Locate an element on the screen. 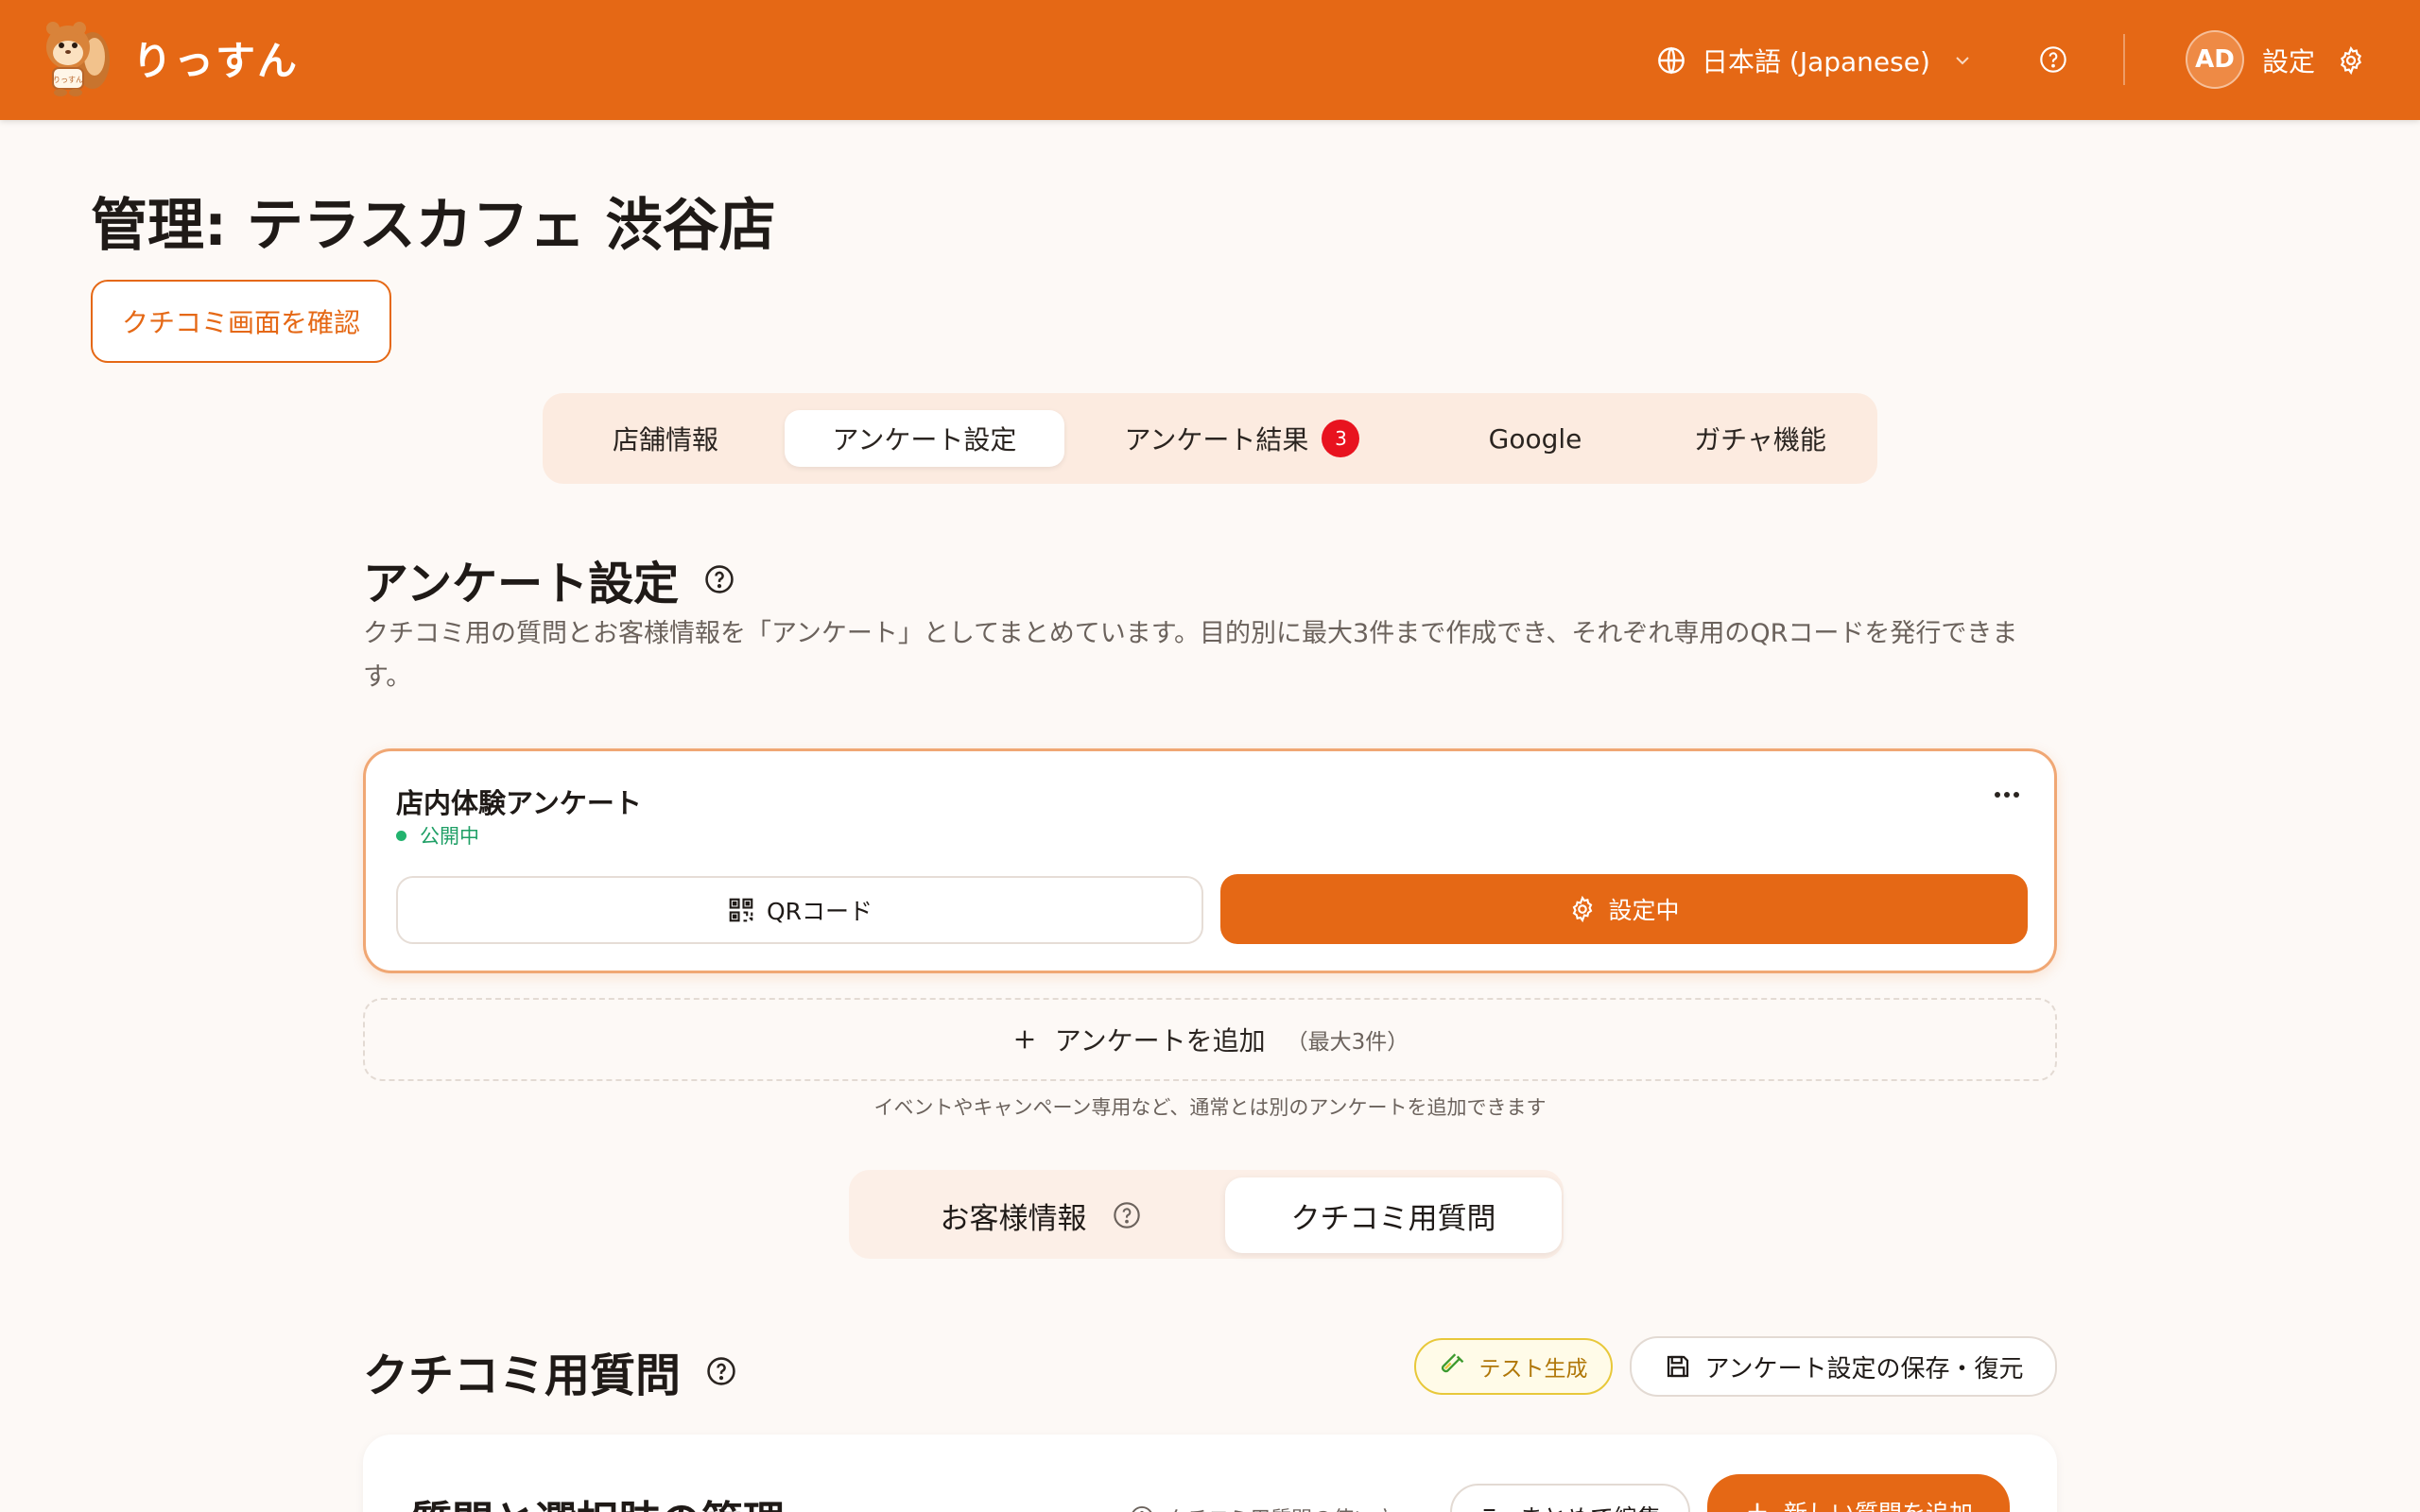 This screenshot has width=2420, height=1512. language-selector: 日本語 (Japanese) is located at coordinates (1815, 60).